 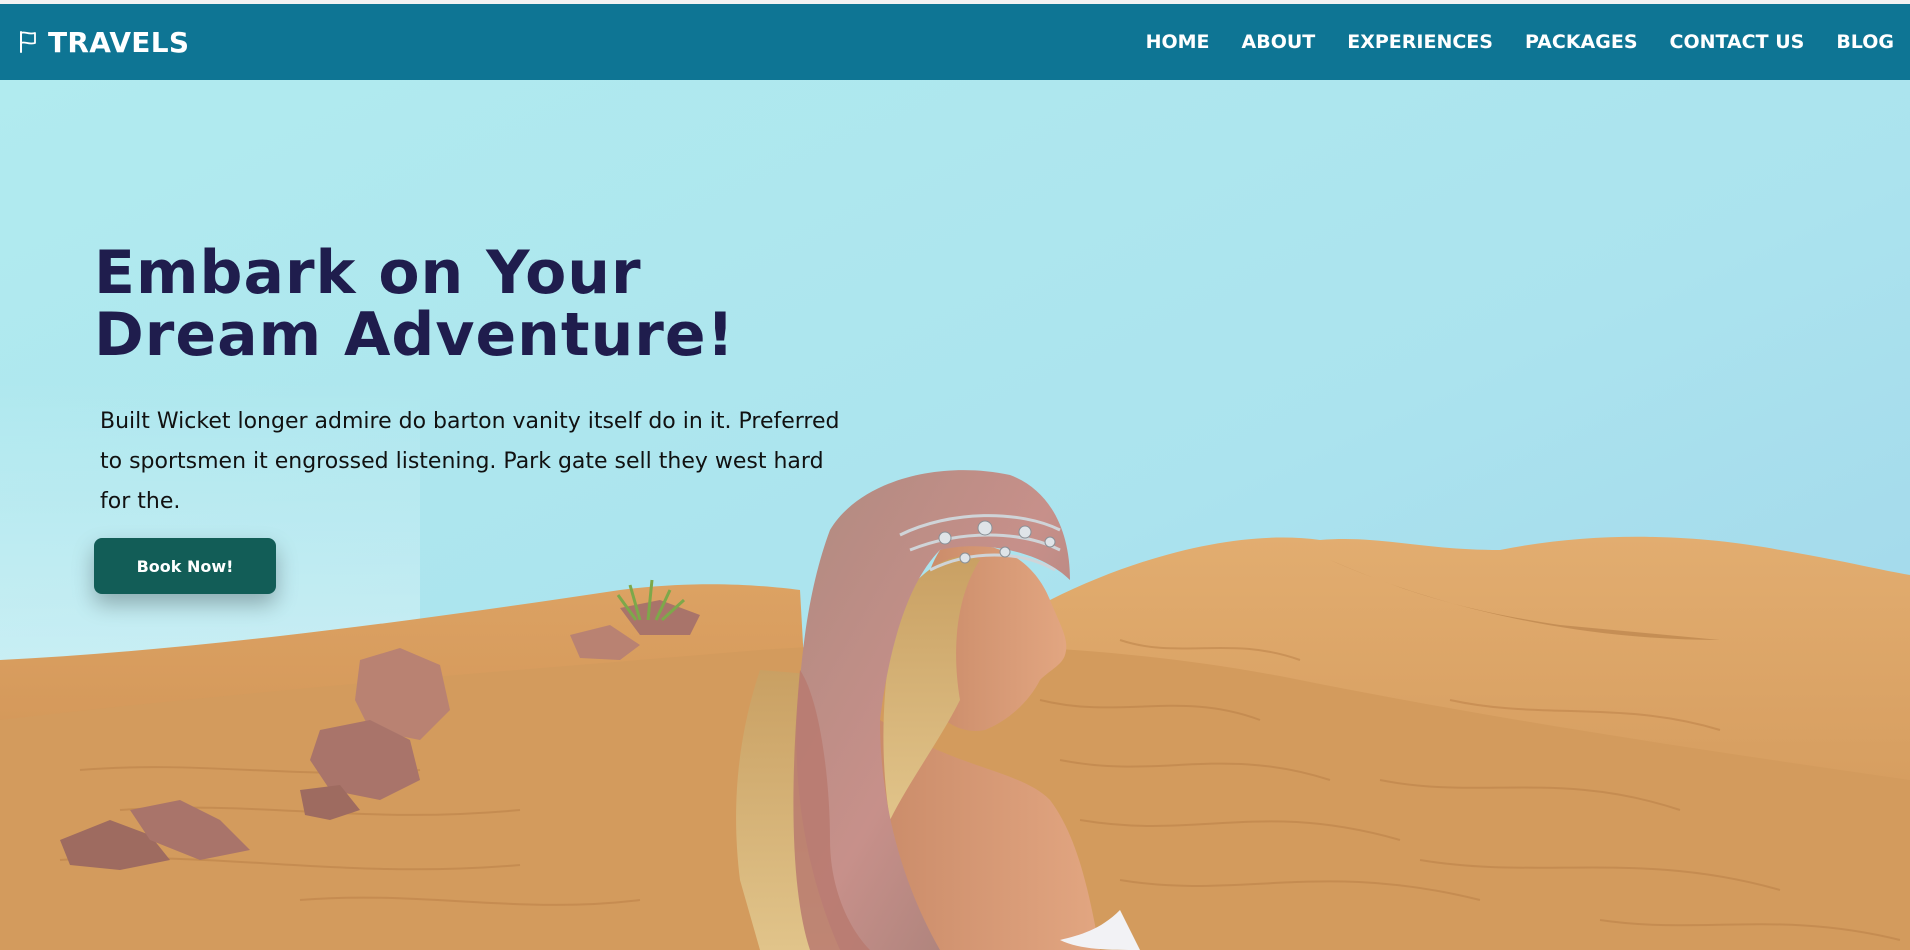 What do you see at coordinates (1178, 42) in the screenshot?
I see `nav-home: HOME` at bounding box center [1178, 42].